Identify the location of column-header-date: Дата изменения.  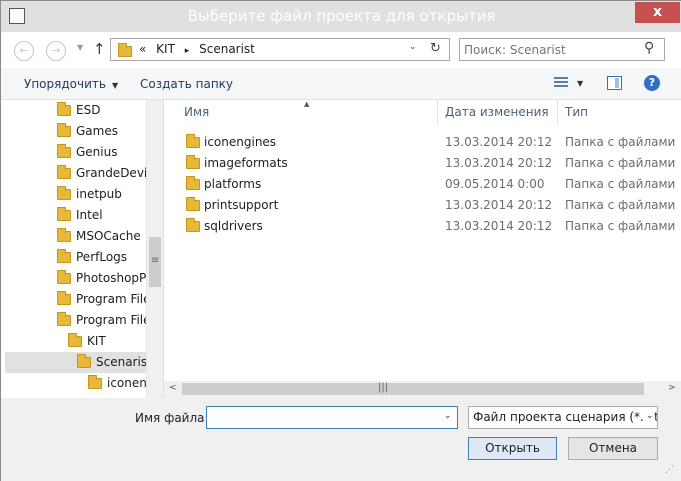
(497, 112).